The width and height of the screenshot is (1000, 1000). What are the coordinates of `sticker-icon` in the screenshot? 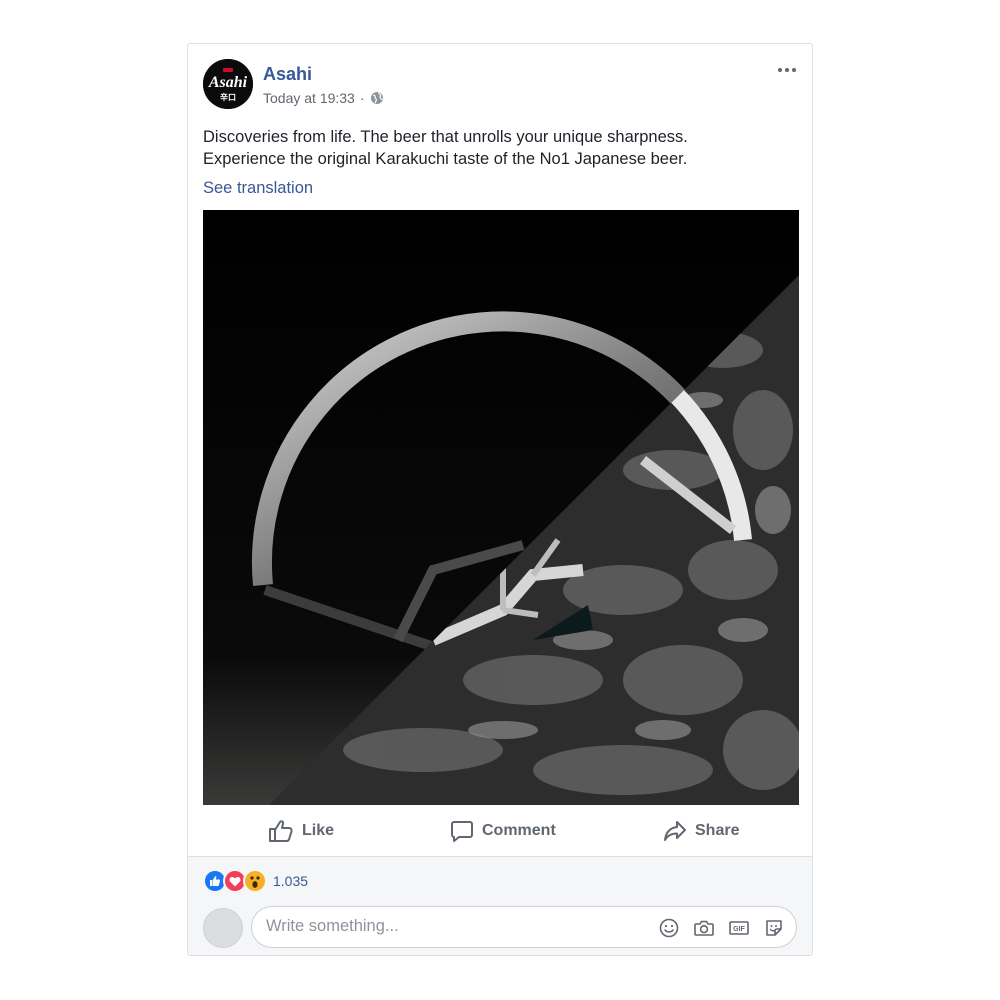 It's located at (774, 928).